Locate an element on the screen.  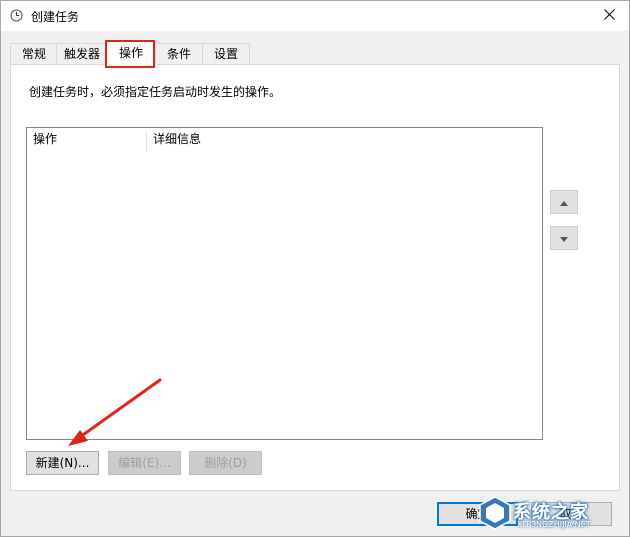
chevron-down-icon is located at coordinates (564, 238).